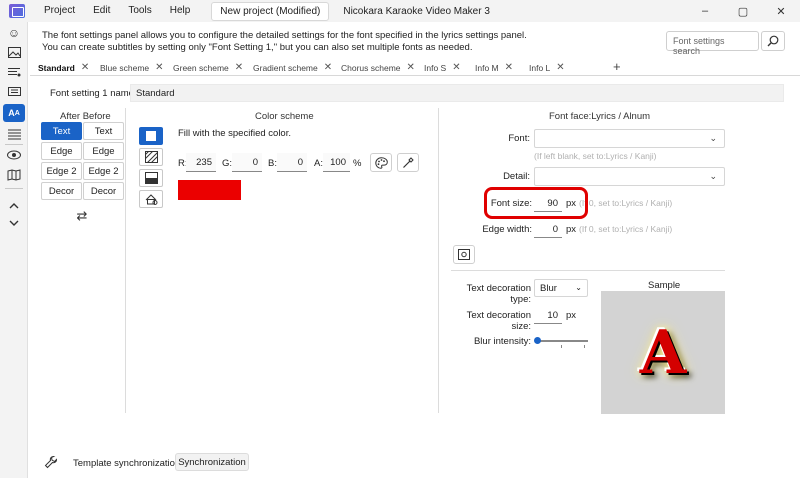  Describe the element at coordinates (540, 67) in the screenshot. I see `tab-label: Info L` at that location.